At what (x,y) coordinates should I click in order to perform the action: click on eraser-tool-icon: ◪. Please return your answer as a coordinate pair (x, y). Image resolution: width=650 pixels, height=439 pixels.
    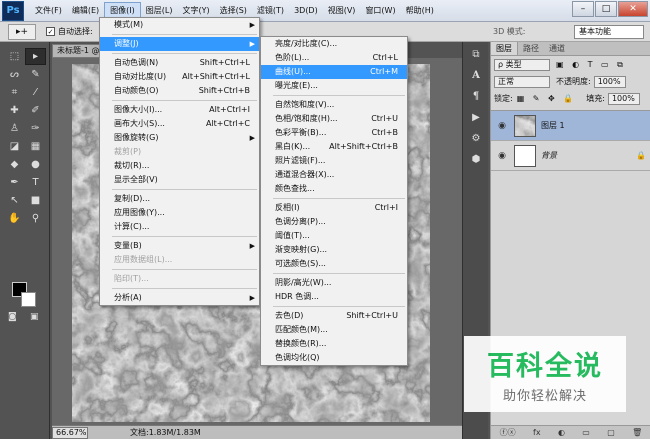
    Looking at the image, I should click on (14, 146).